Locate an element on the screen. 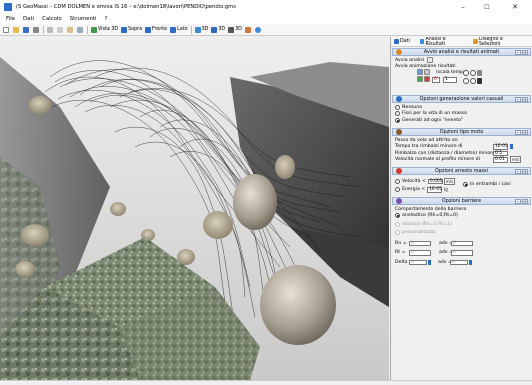 This screenshot has height=385, width=532. radio-elastico: elastico (Rh=1;Rt=1) is located at coordinates (461, 224).